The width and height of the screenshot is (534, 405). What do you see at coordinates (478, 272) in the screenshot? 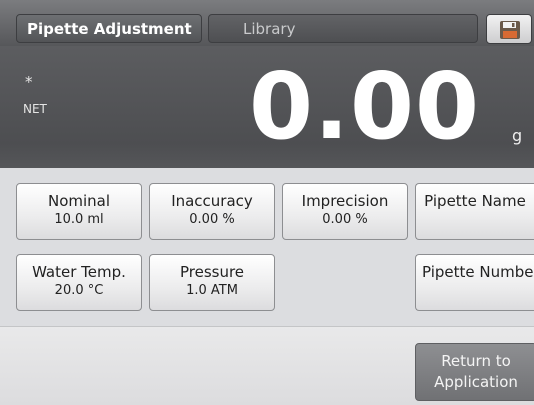
I see `pipette-number-label: Pipette Number` at bounding box center [478, 272].